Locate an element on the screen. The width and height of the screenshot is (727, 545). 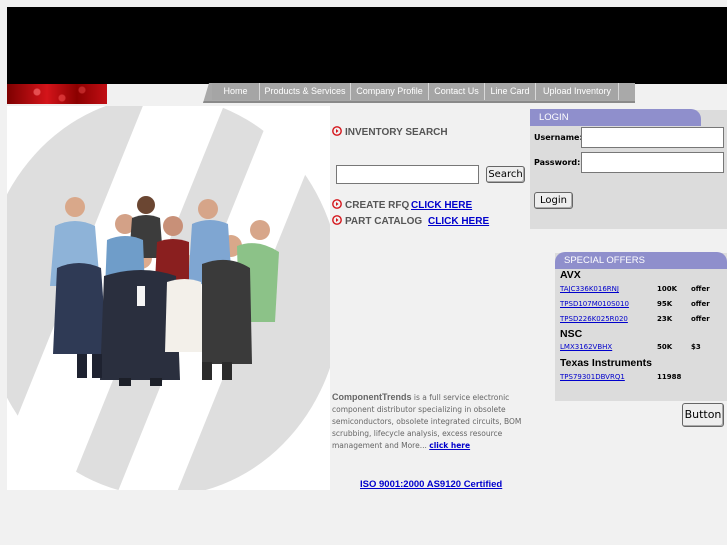
special-offers-header: SPECIAL OFFERS is located at coordinates (641, 260).